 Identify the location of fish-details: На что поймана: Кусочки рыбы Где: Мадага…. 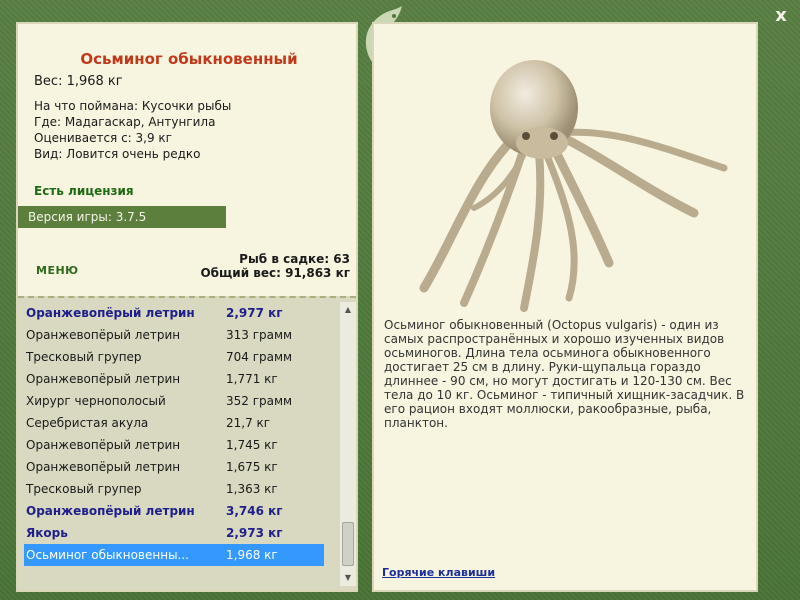
(132, 130).